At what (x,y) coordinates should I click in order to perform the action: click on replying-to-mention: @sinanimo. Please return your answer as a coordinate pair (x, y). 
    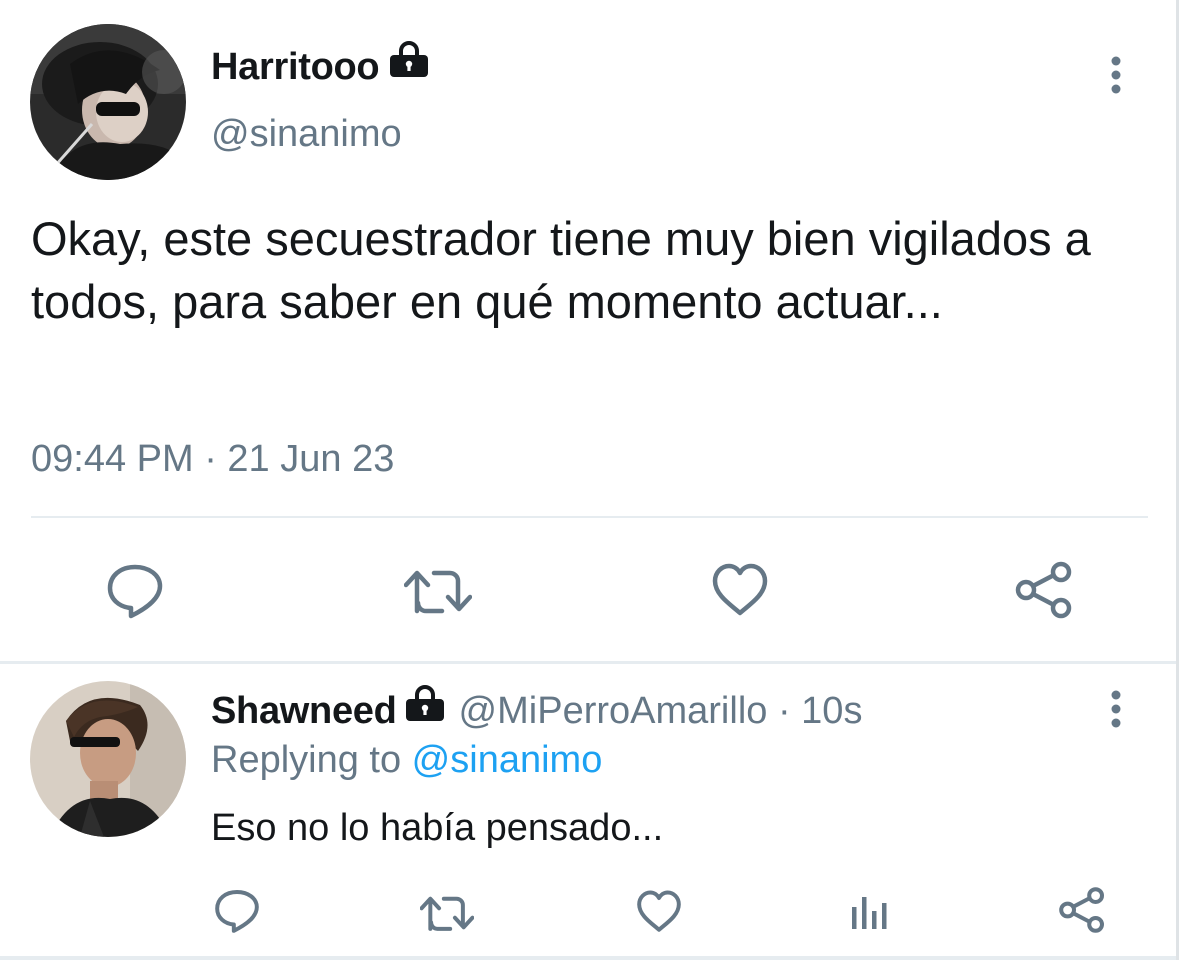
    Looking at the image, I should click on (507, 760).